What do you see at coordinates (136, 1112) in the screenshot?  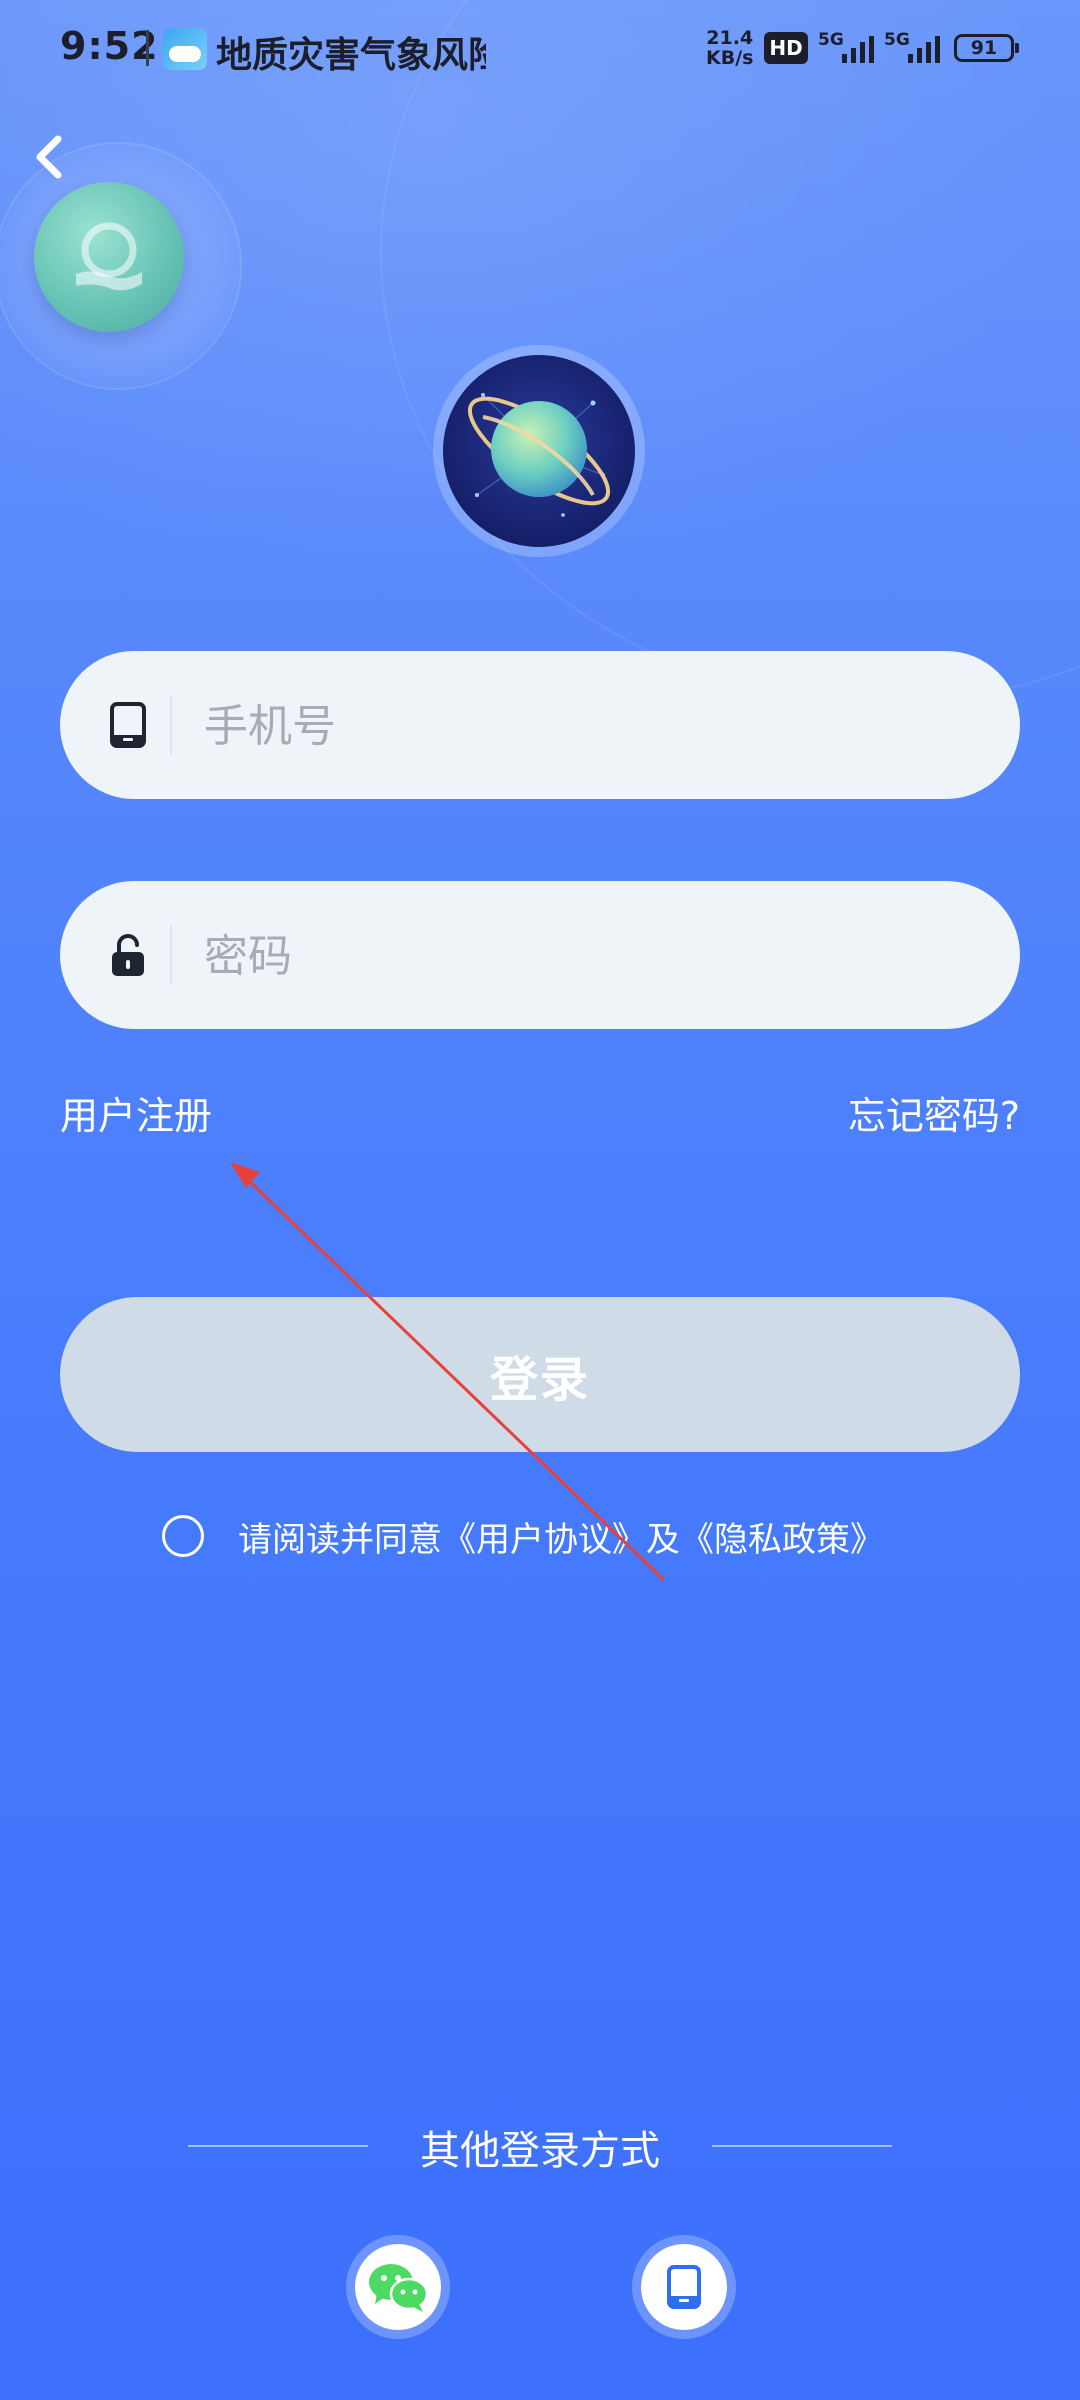 I see `register-link: 用户注册` at bounding box center [136, 1112].